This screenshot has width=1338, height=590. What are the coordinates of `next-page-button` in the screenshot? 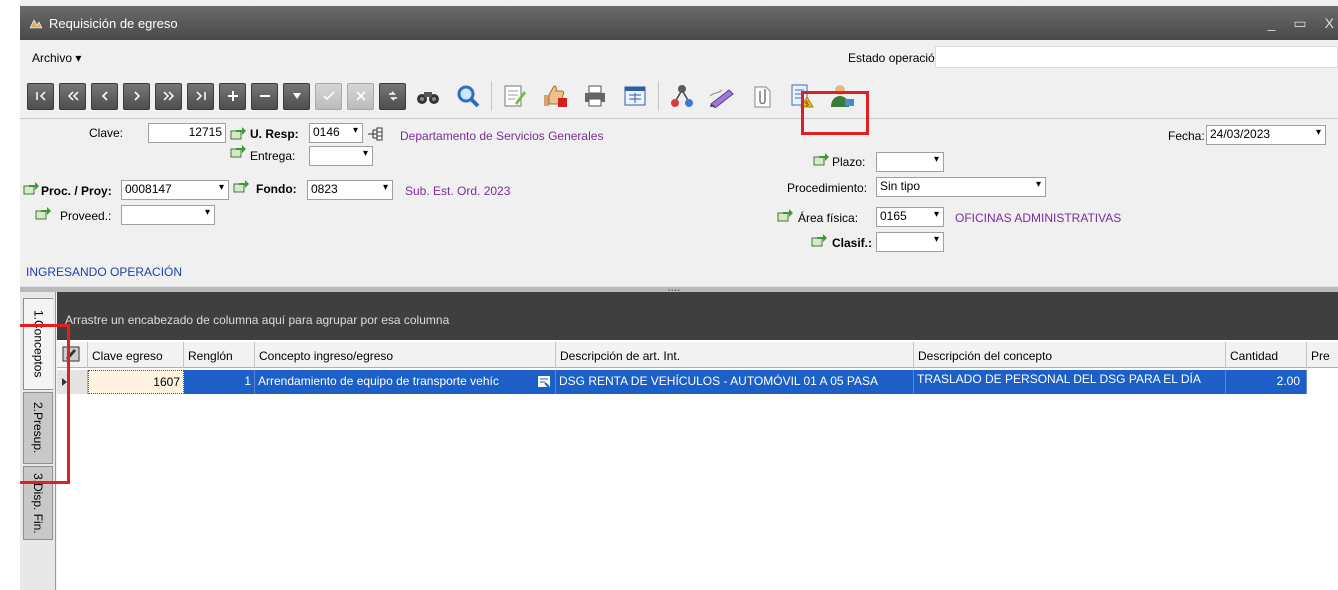 It's located at (168, 96).